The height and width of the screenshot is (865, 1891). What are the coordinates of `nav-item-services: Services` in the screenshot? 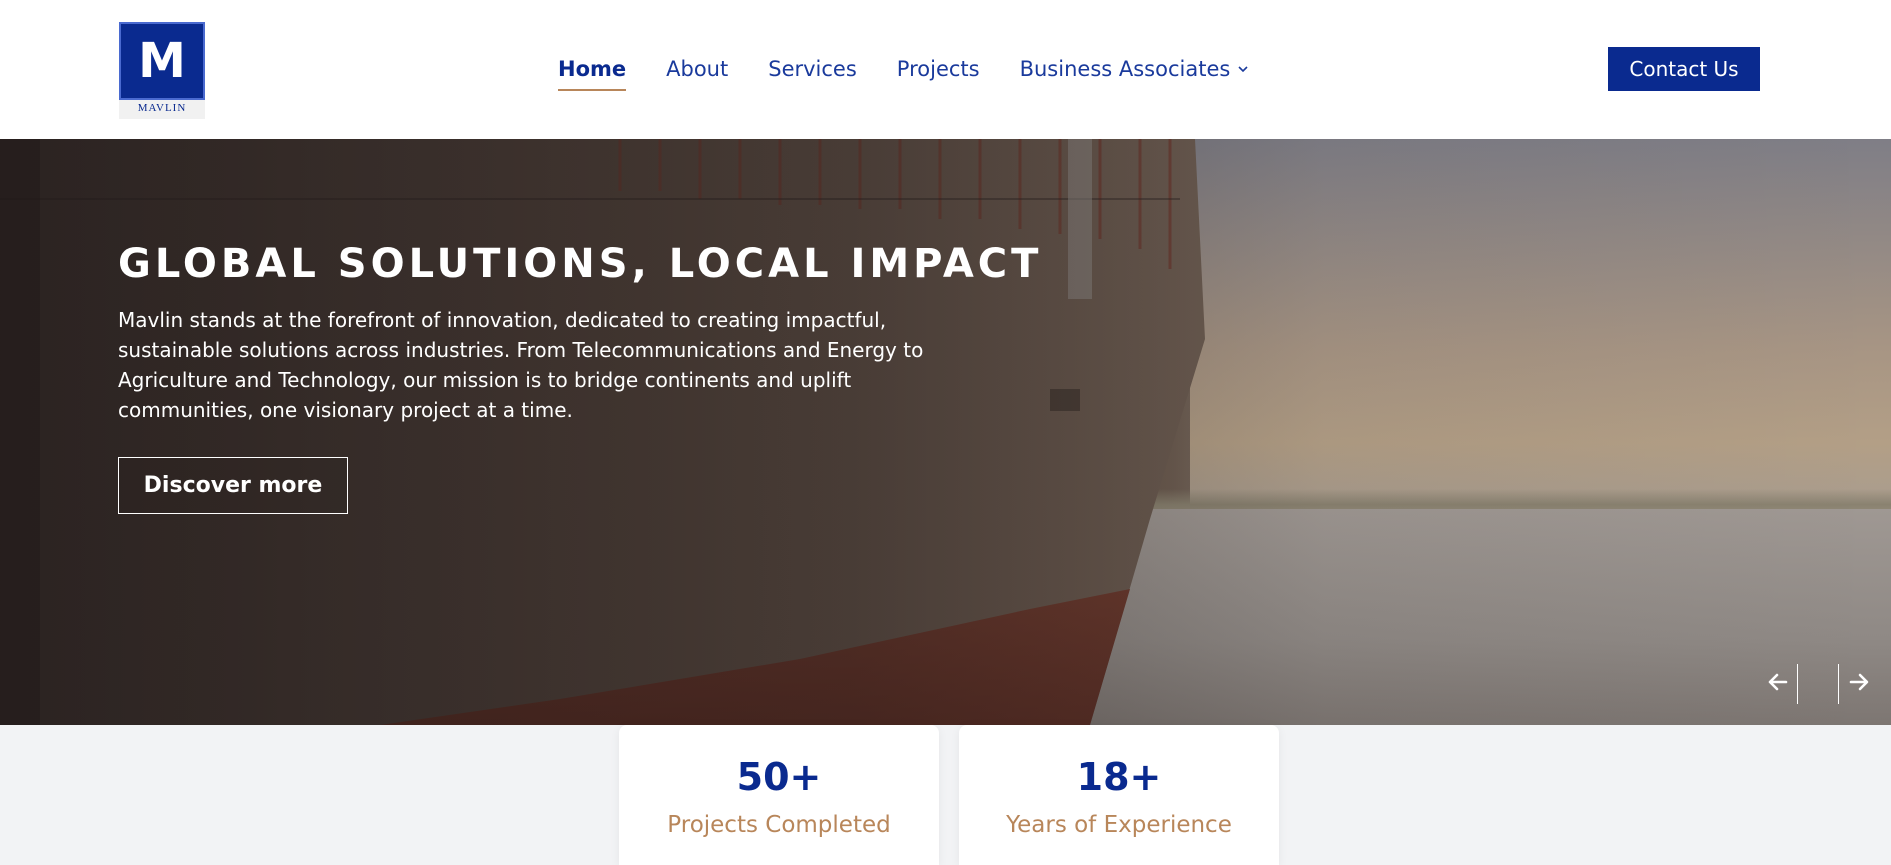 It's located at (812, 69).